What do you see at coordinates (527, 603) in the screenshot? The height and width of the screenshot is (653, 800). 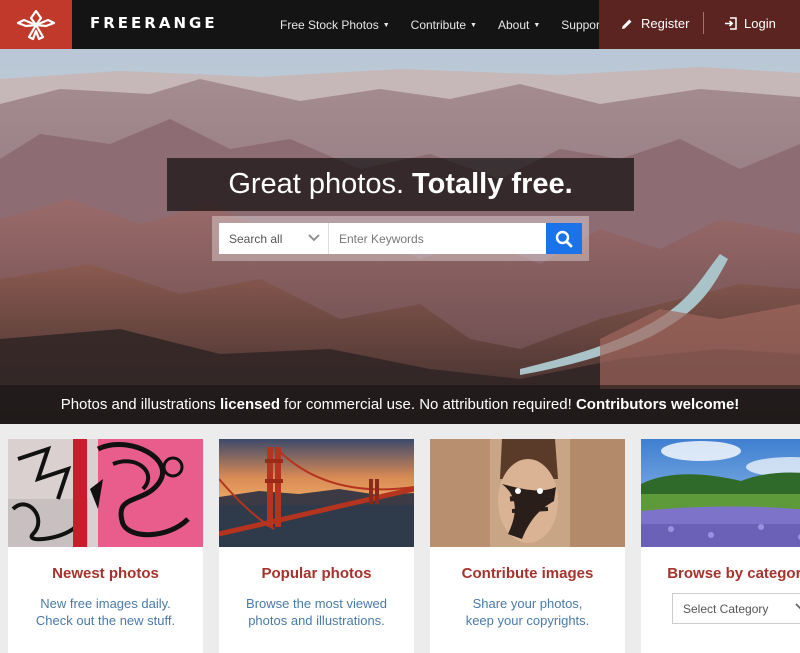 I see `card-line: Share your photos,` at bounding box center [527, 603].